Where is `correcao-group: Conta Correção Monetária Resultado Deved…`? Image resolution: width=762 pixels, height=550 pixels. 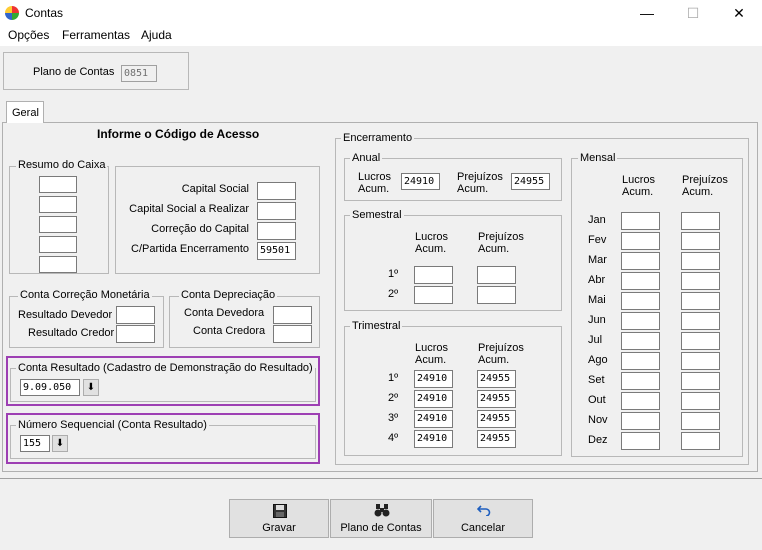 correcao-group: Conta Correção Monetária Resultado Deved… is located at coordinates (86, 318).